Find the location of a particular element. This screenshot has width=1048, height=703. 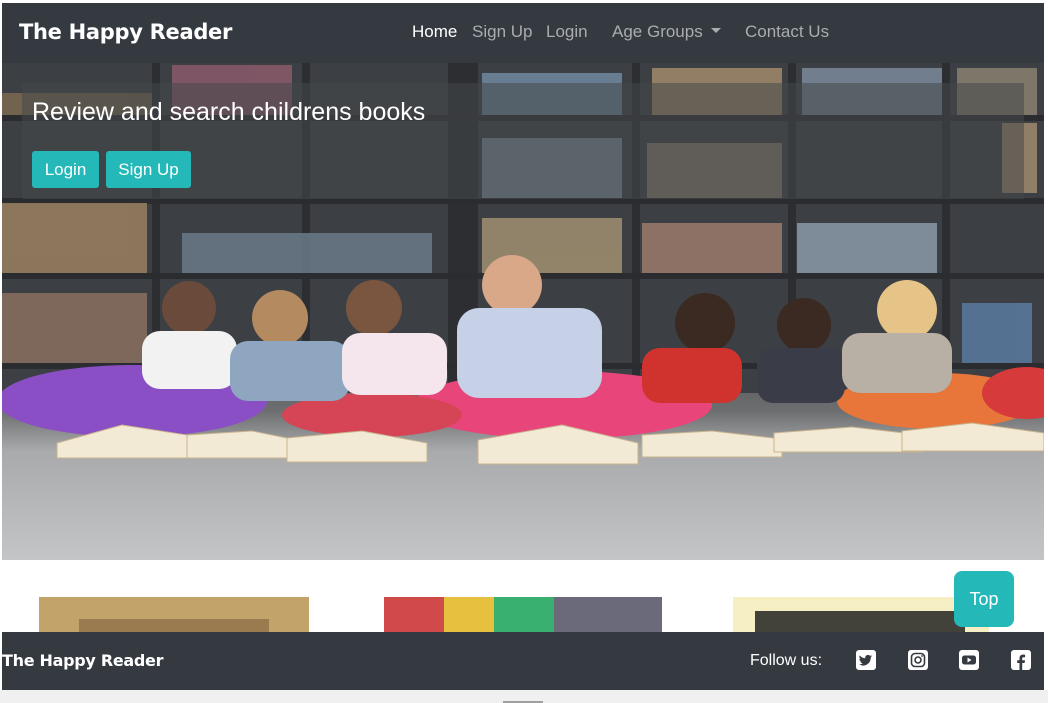

youtube-icon is located at coordinates (969, 660).